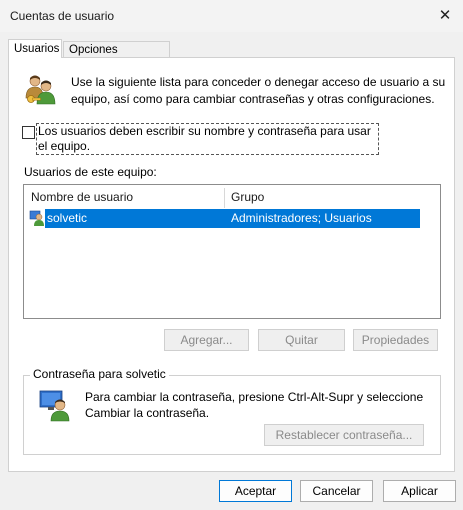 Image resolution: width=463 pixels, height=510 pixels. Describe the element at coordinates (28, 132) in the screenshot. I see `require-login-checkbox` at that location.